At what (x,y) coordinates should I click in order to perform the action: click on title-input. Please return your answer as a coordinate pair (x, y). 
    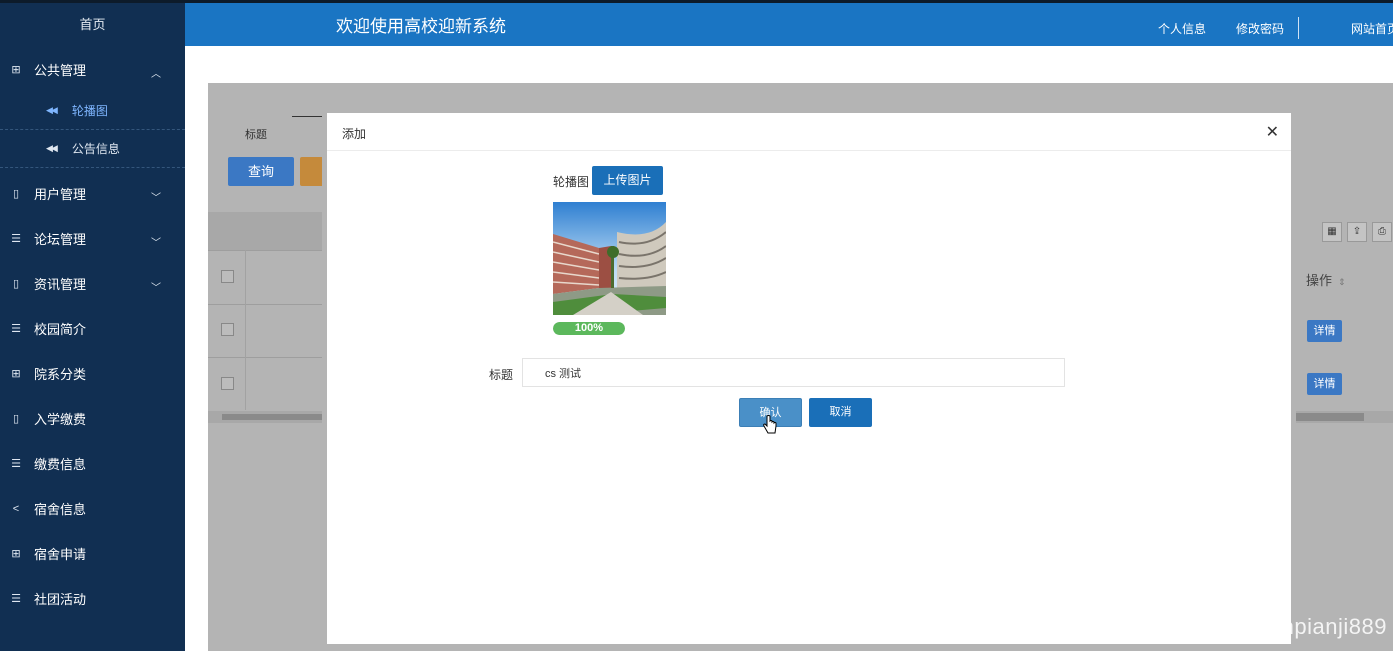
    Looking at the image, I should click on (793, 372).